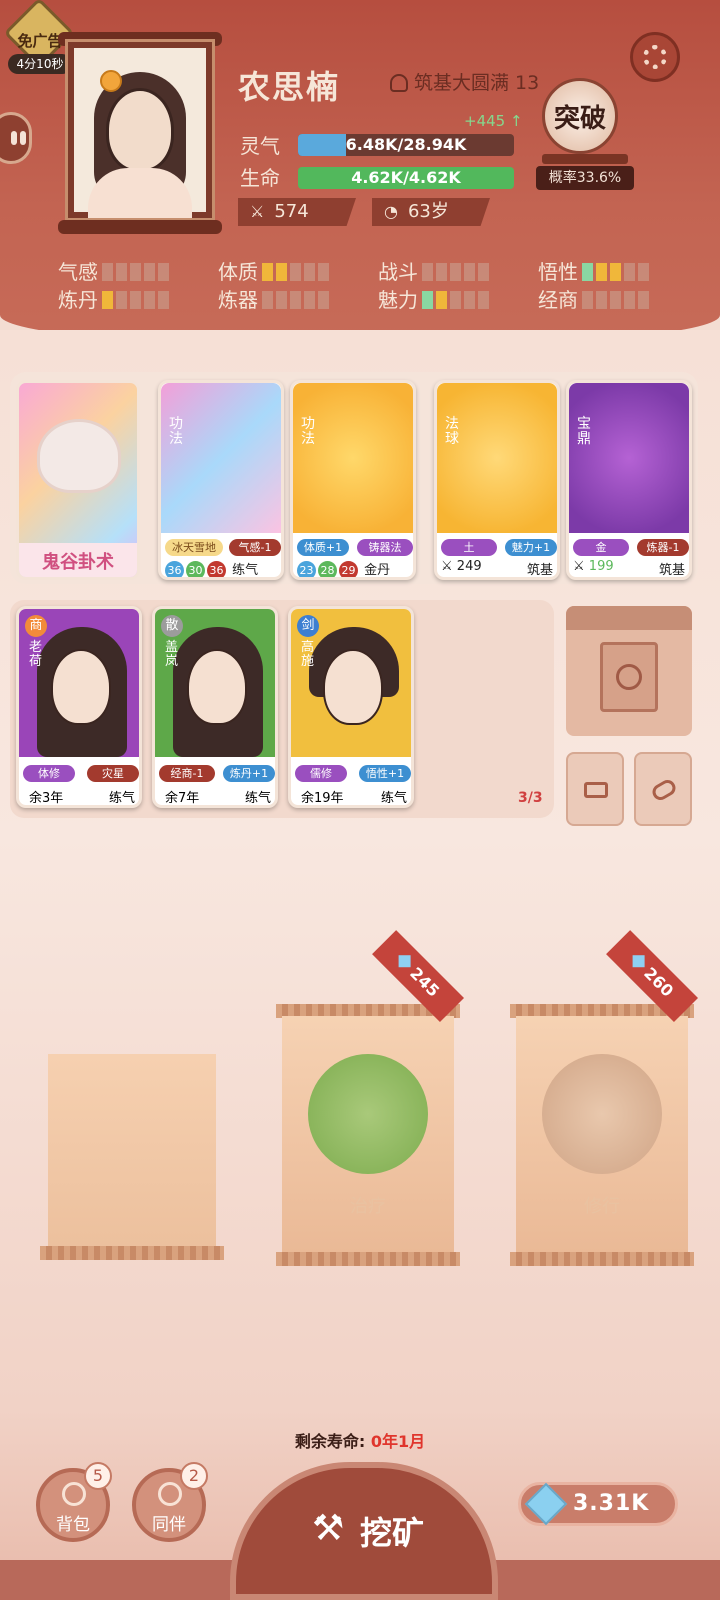  Describe the element at coordinates (132, 1152) in the screenshot. I see `pack-bag` at that location.